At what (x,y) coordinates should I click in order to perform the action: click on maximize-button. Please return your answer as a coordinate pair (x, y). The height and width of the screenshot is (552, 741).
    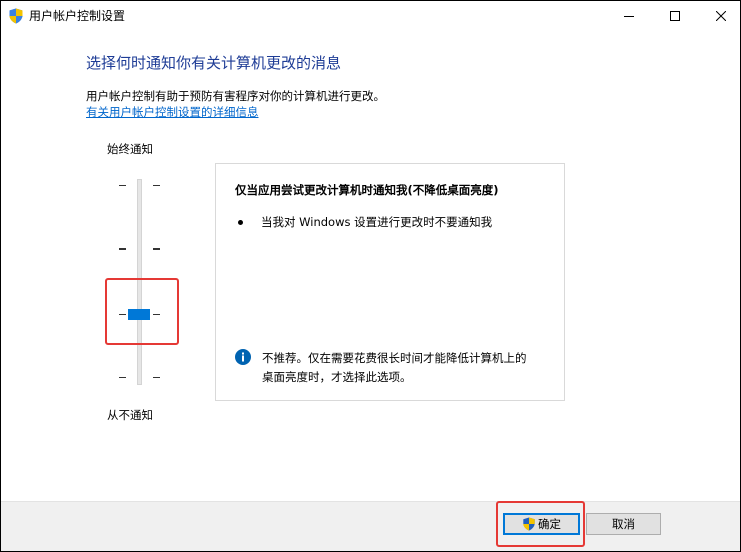
    Looking at the image, I should click on (675, 16).